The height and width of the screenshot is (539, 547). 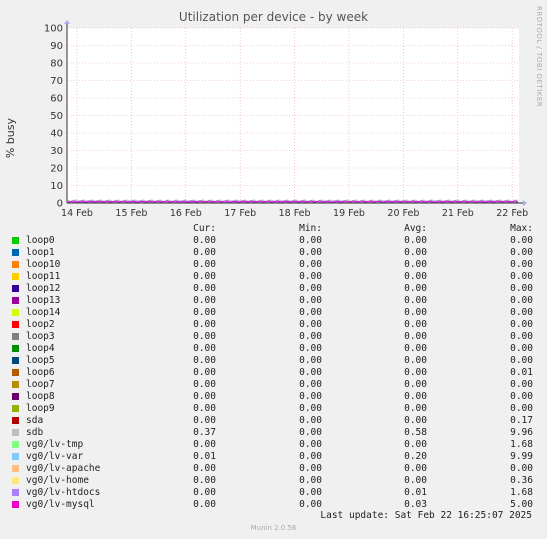 I want to click on legend-row: loop12 0.00 0.00 0.00 0.00, so click(x=275, y=289).